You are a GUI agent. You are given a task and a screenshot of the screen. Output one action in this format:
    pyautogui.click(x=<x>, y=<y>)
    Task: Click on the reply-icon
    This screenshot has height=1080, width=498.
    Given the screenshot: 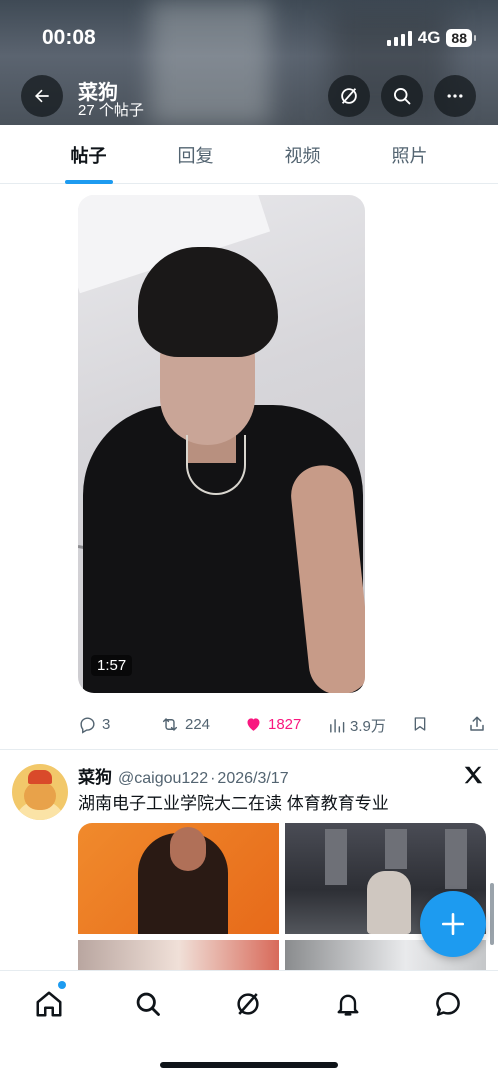 What is the action you would take?
    pyautogui.click(x=87, y=725)
    